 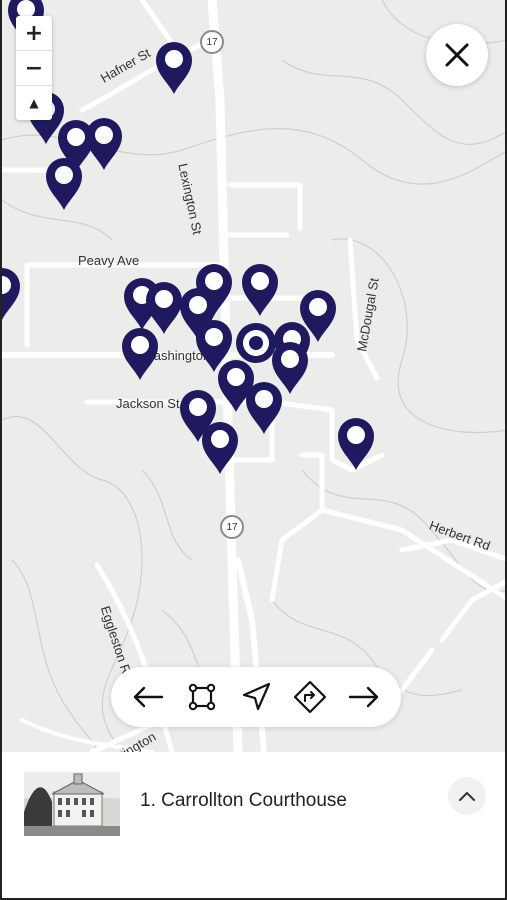 I want to click on previous-button, so click(x=148, y=697).